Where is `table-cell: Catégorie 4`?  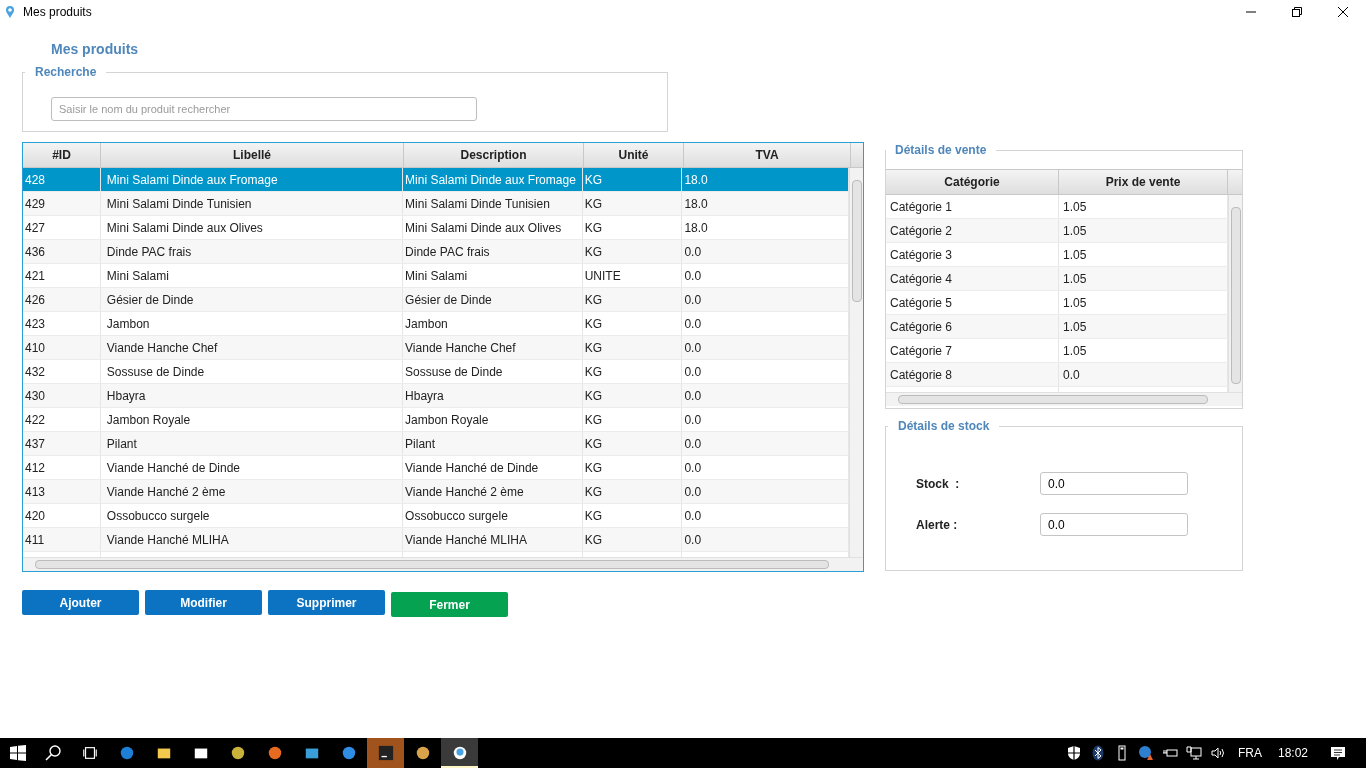 table-cell: Catégorie 4 is located at coordinates (972, 278).